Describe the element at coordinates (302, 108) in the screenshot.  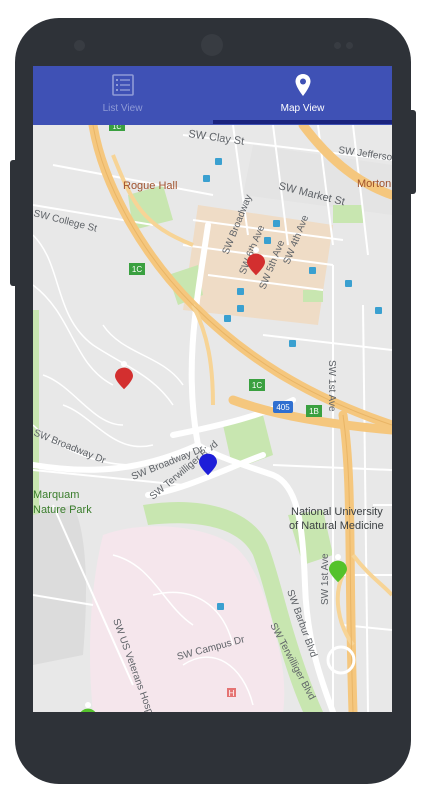
I see `tab-map-view-label: Map View` at that location.